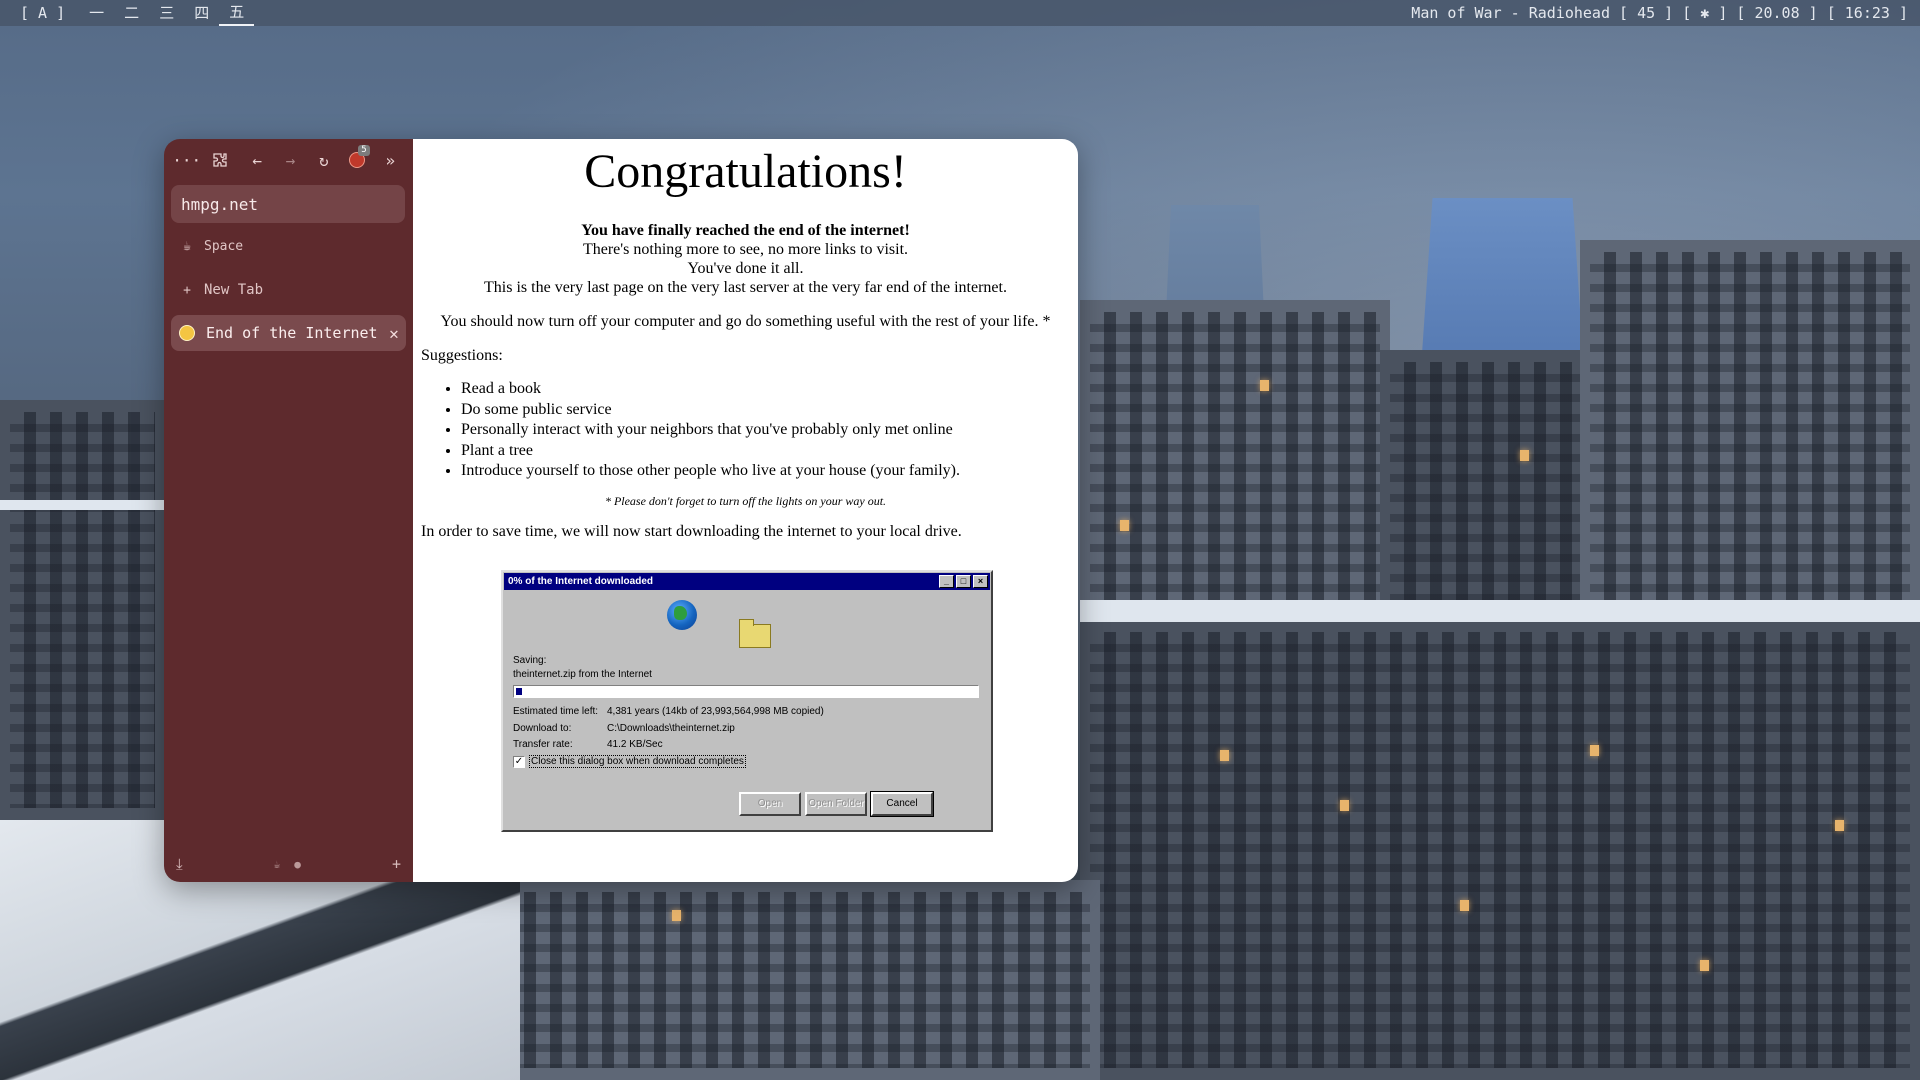  What do you see at coordinates (770, 804) in the screenshot?
I see `open-button: Open` at bounding box center [770, 804].